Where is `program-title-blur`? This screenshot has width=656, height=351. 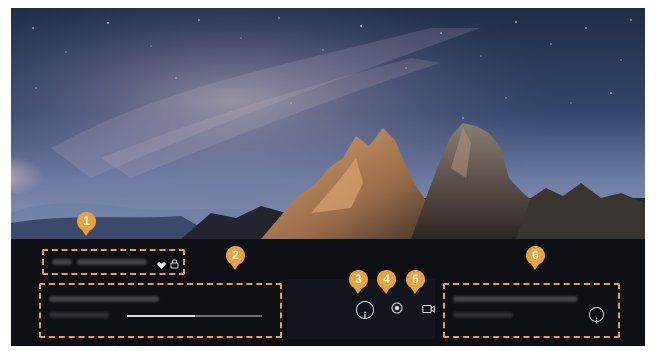 program-title-blur is located at coordinates (112, 262).